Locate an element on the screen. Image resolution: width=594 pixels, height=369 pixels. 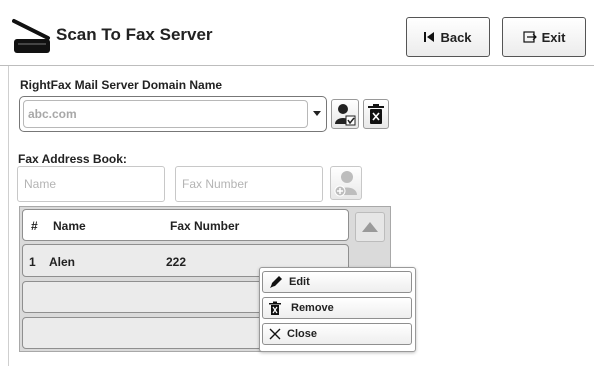
row-name: Alen is located at coordinates (62, 262).